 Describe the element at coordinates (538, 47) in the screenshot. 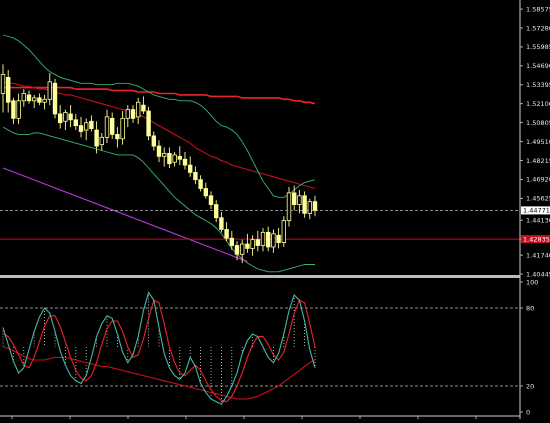

I see `price-tick-label: 1.55985` at that location.